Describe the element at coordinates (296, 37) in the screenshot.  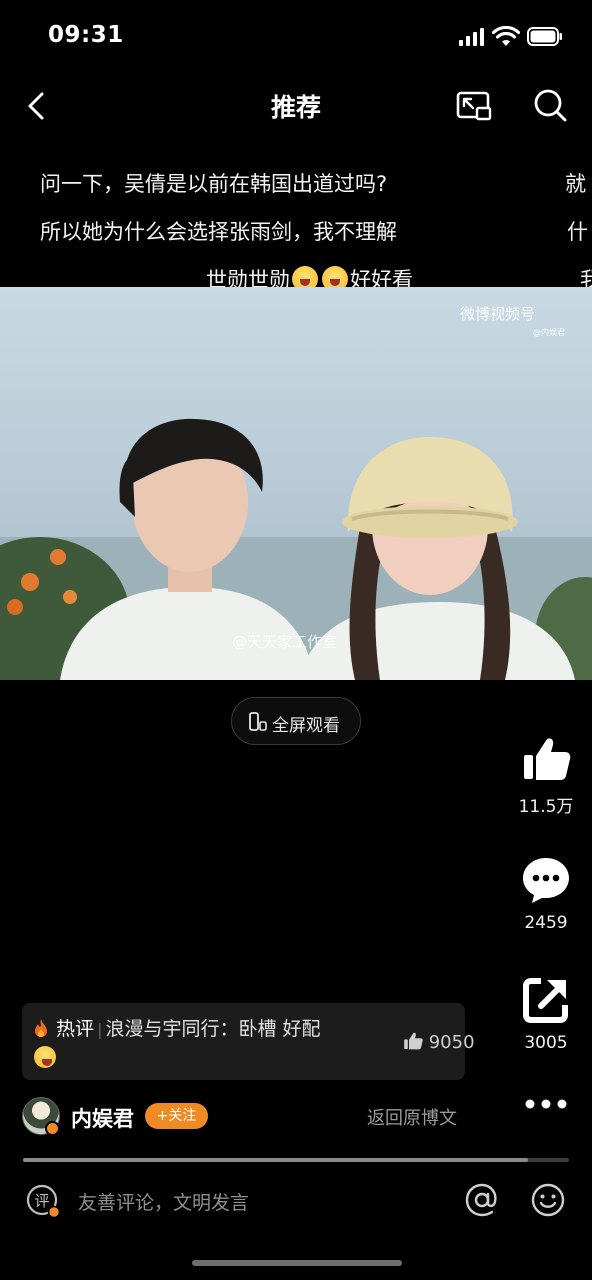
I see `status-bar: 09:31` at that location.